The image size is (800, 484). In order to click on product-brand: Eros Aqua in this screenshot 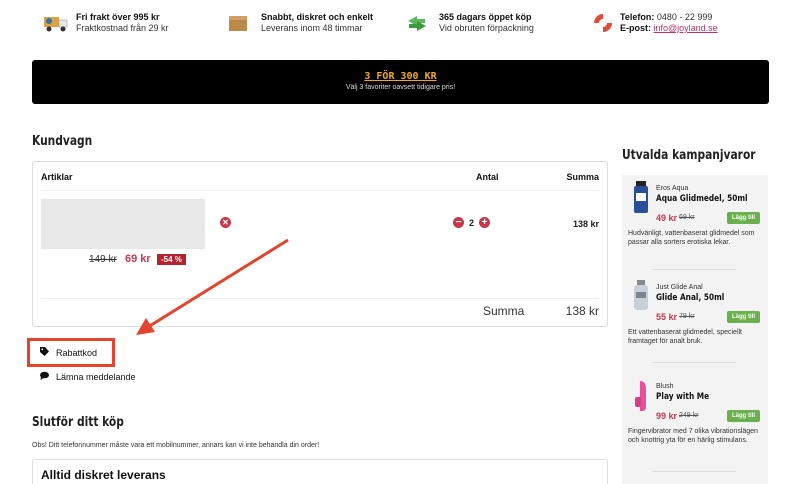, I will do `click(672, 188)`.